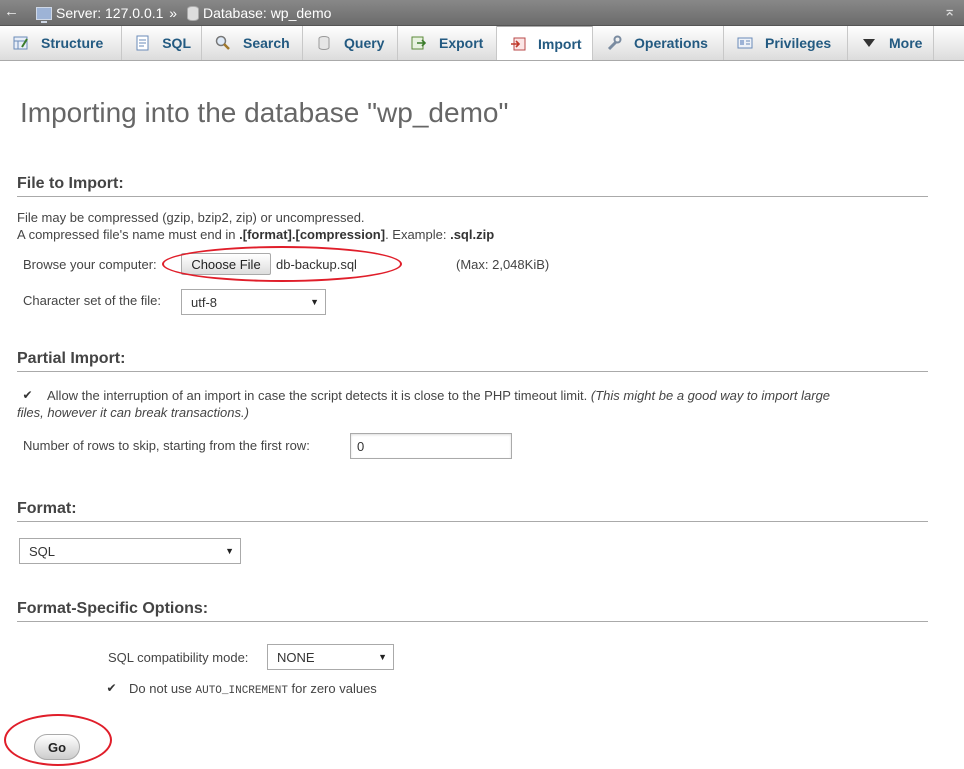 The width and height of the screenshot is (964, 769). What do you see at coordinates (176, 43) in the screenshot?
I see `tab-label: SQL` at bounding box center [176, 43].